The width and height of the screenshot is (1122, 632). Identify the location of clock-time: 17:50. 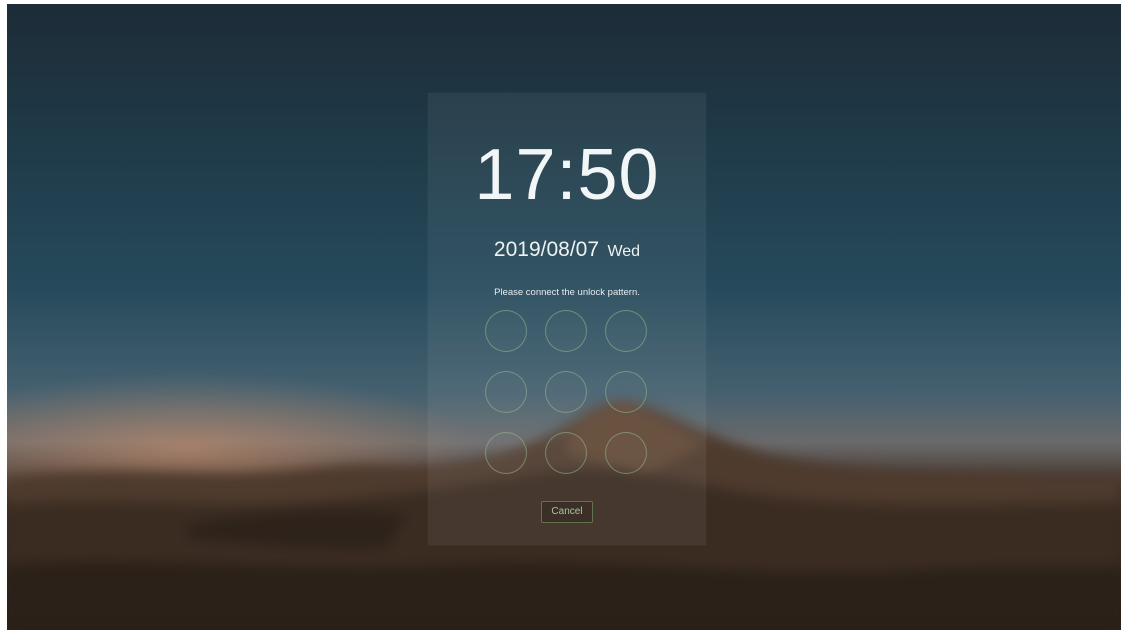
(567, 175).